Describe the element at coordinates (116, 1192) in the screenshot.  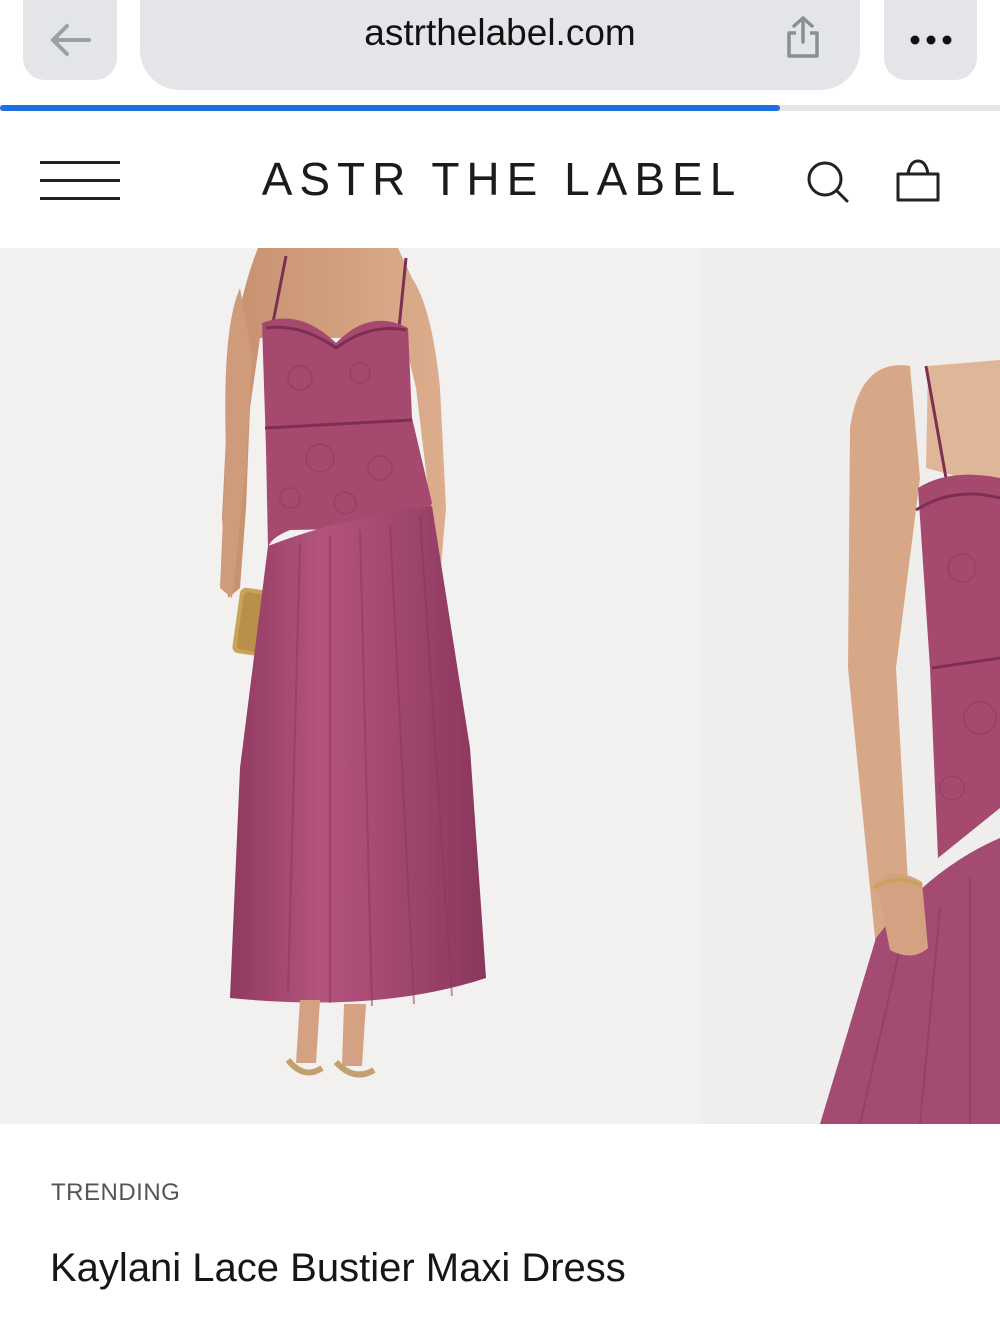
I see `trending-badge: TRENDING` at that location.